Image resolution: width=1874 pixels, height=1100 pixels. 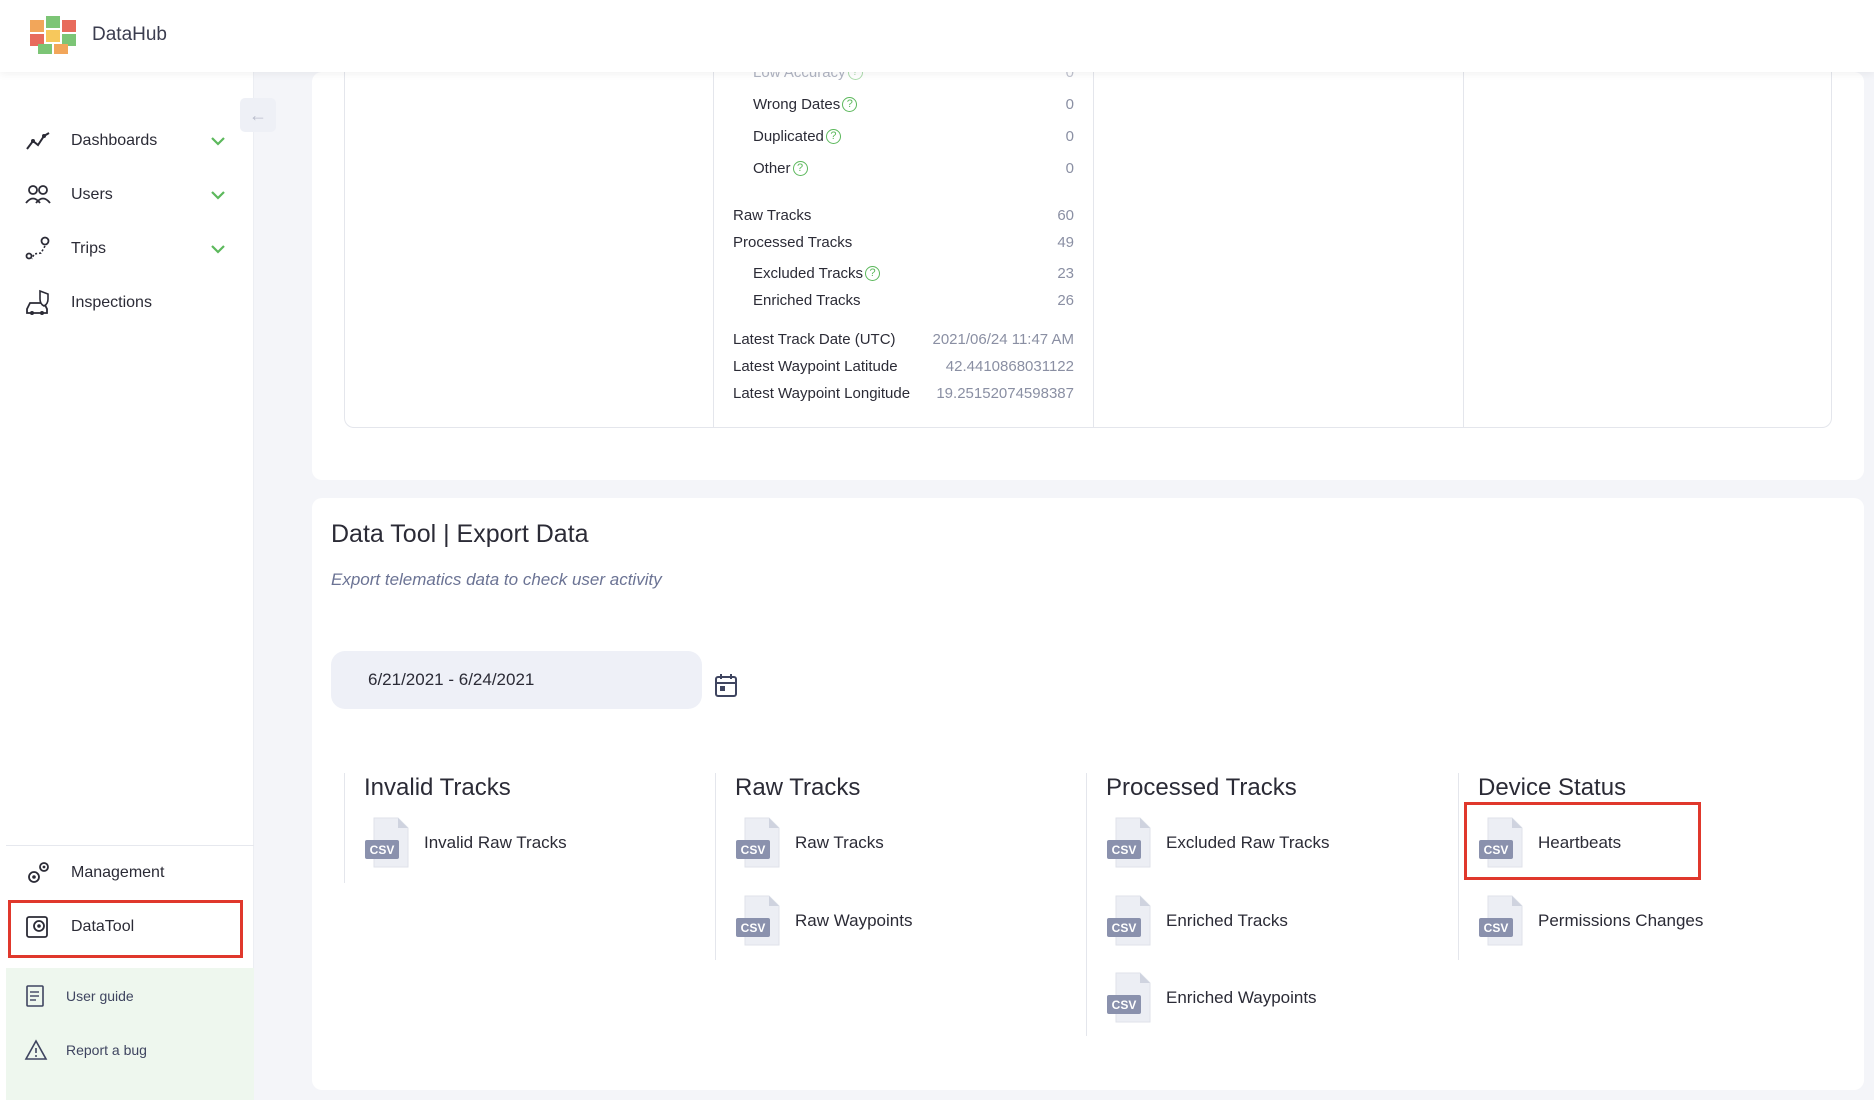 I want to click on date-range-value: 6/21/2021 - 6/24/2021, so click(x=451, y=679).